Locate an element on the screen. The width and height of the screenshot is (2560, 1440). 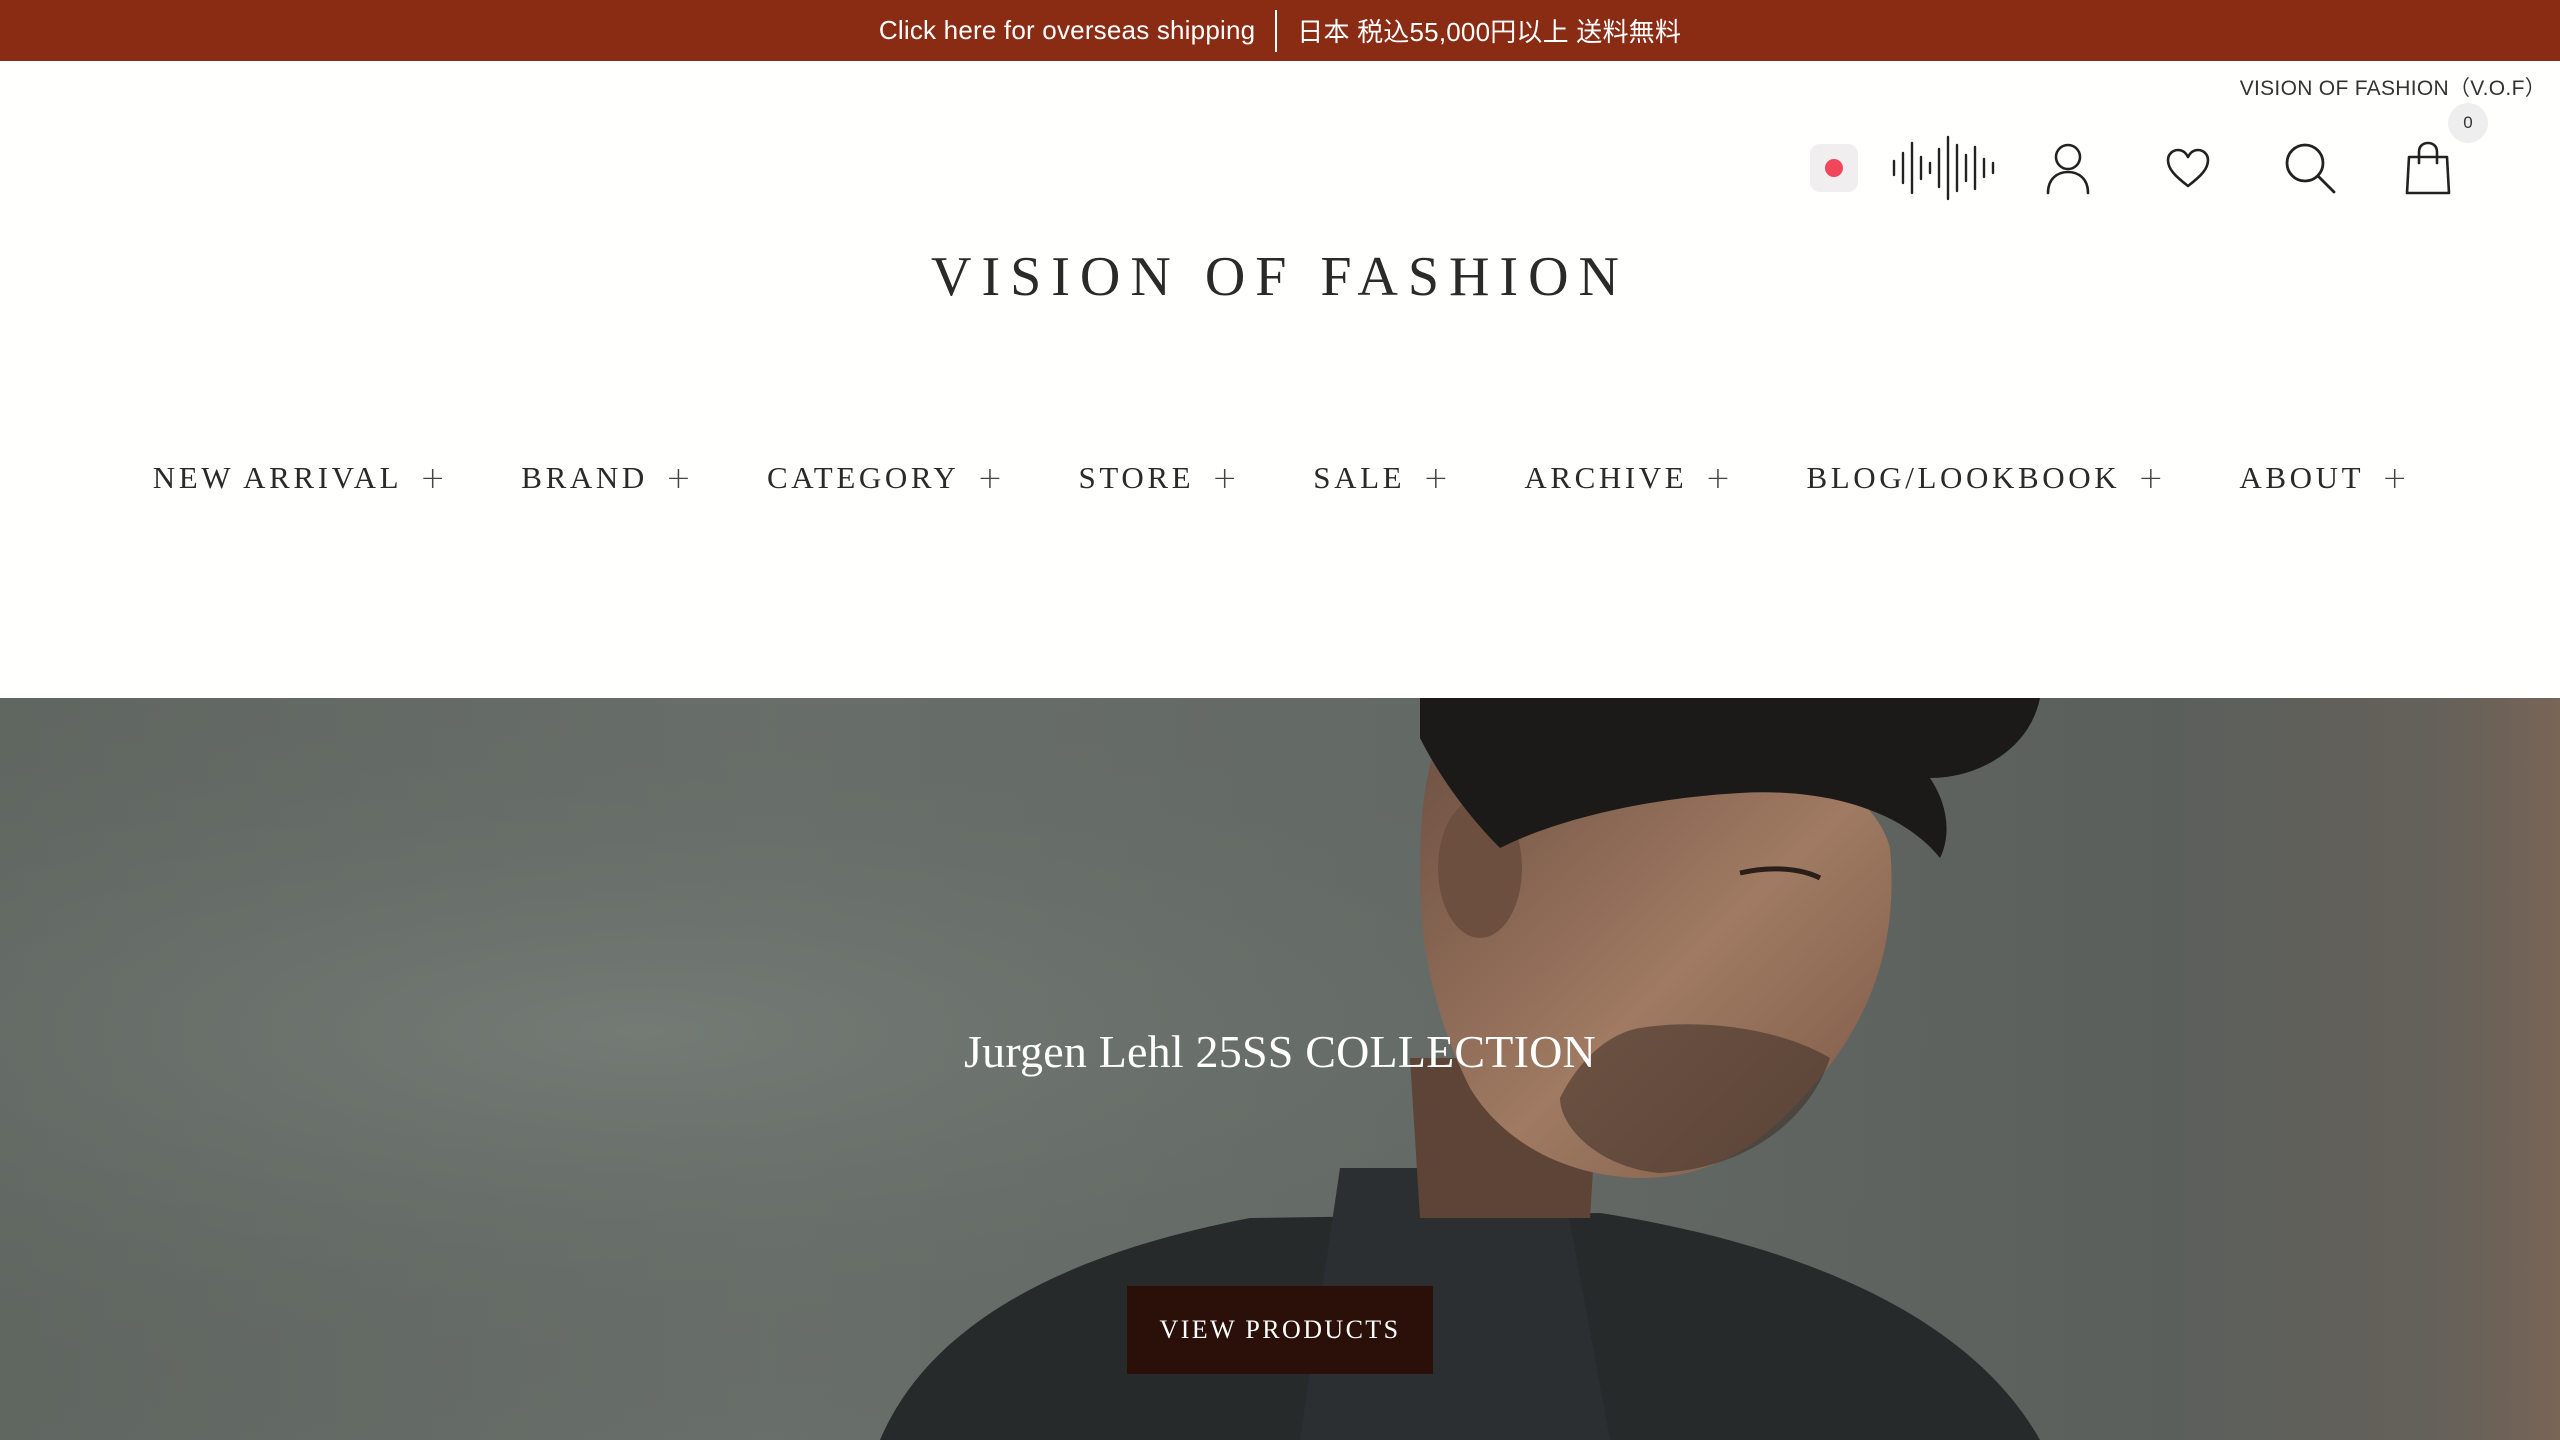
nav-item-label: ABOUT is located at coordinates (2302, 477).